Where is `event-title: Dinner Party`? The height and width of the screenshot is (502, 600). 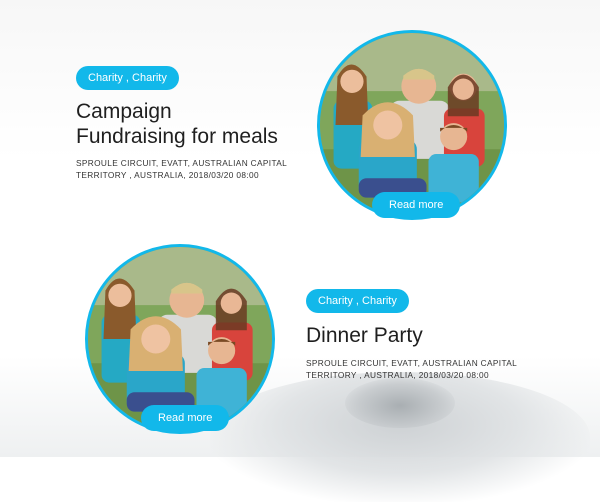
event-title: Dinner Party is located at coordinates (426, 335).